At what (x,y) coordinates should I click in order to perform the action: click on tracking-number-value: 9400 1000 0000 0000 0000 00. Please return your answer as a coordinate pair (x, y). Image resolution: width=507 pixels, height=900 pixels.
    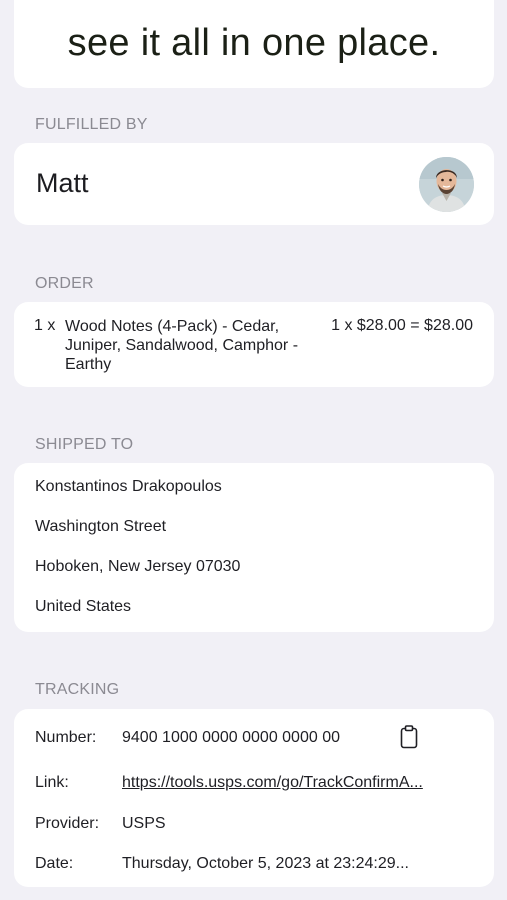
    Looking at the image, I should click on (231, 737).